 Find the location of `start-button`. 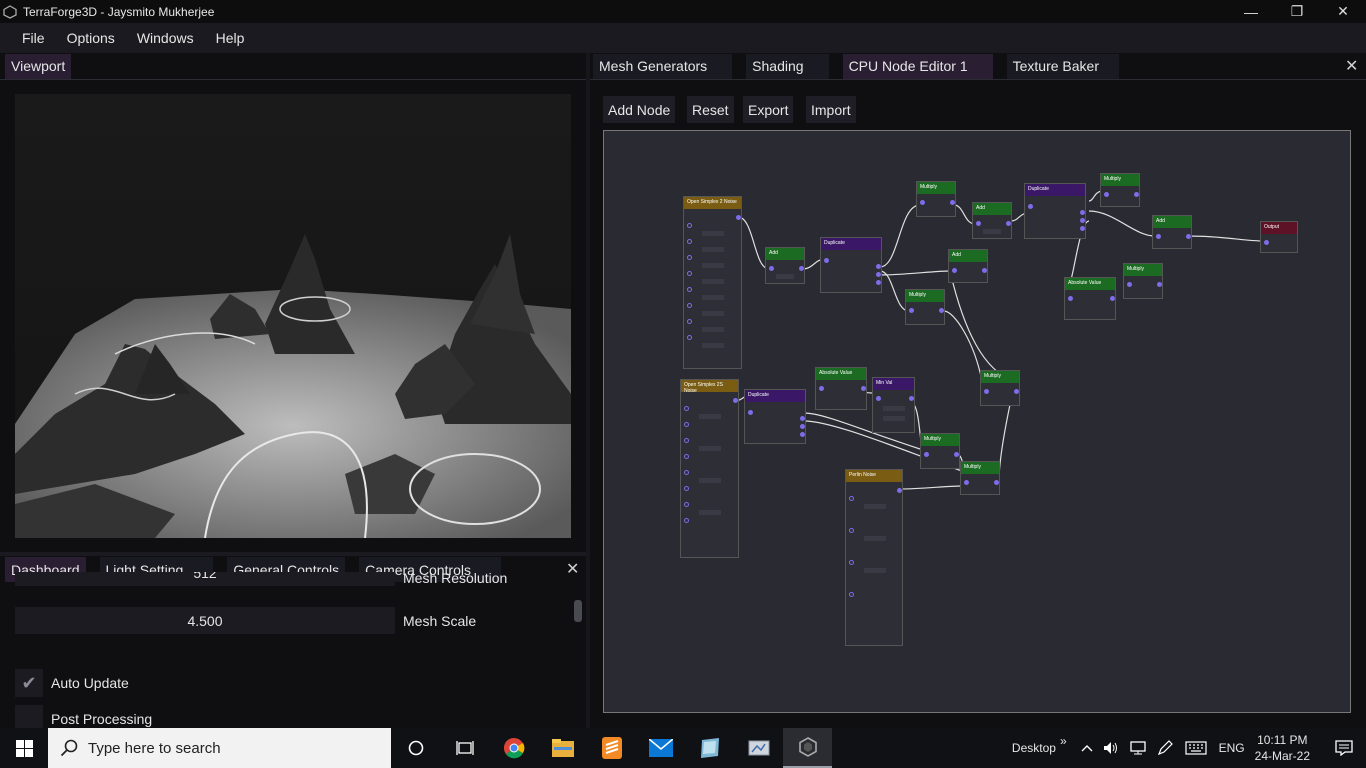

start-button is located at coordinates (24, 748).